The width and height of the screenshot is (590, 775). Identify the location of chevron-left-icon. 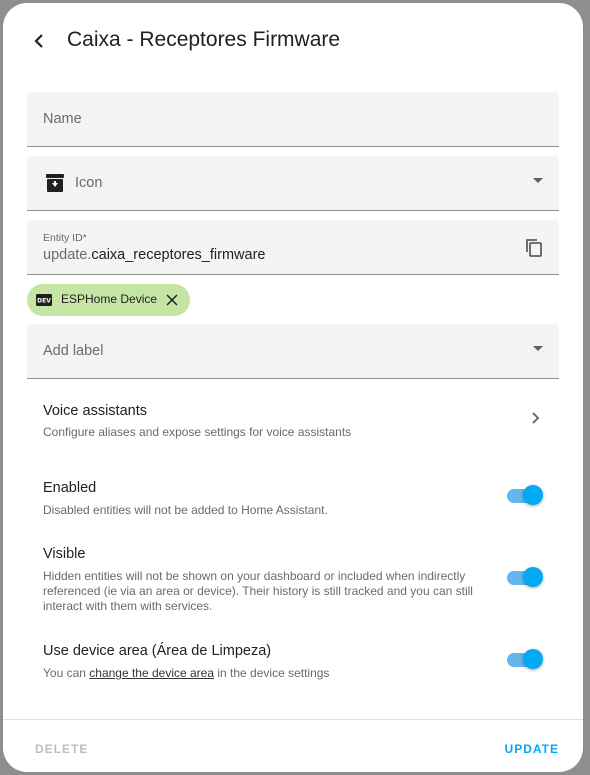
(38, 41).